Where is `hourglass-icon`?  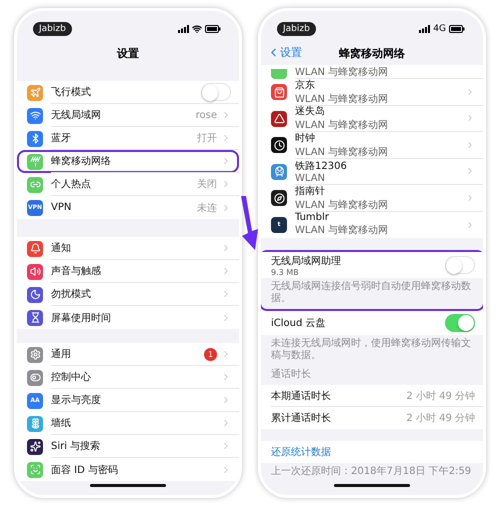
hourglass-icon is located at coordinates (35, 318).